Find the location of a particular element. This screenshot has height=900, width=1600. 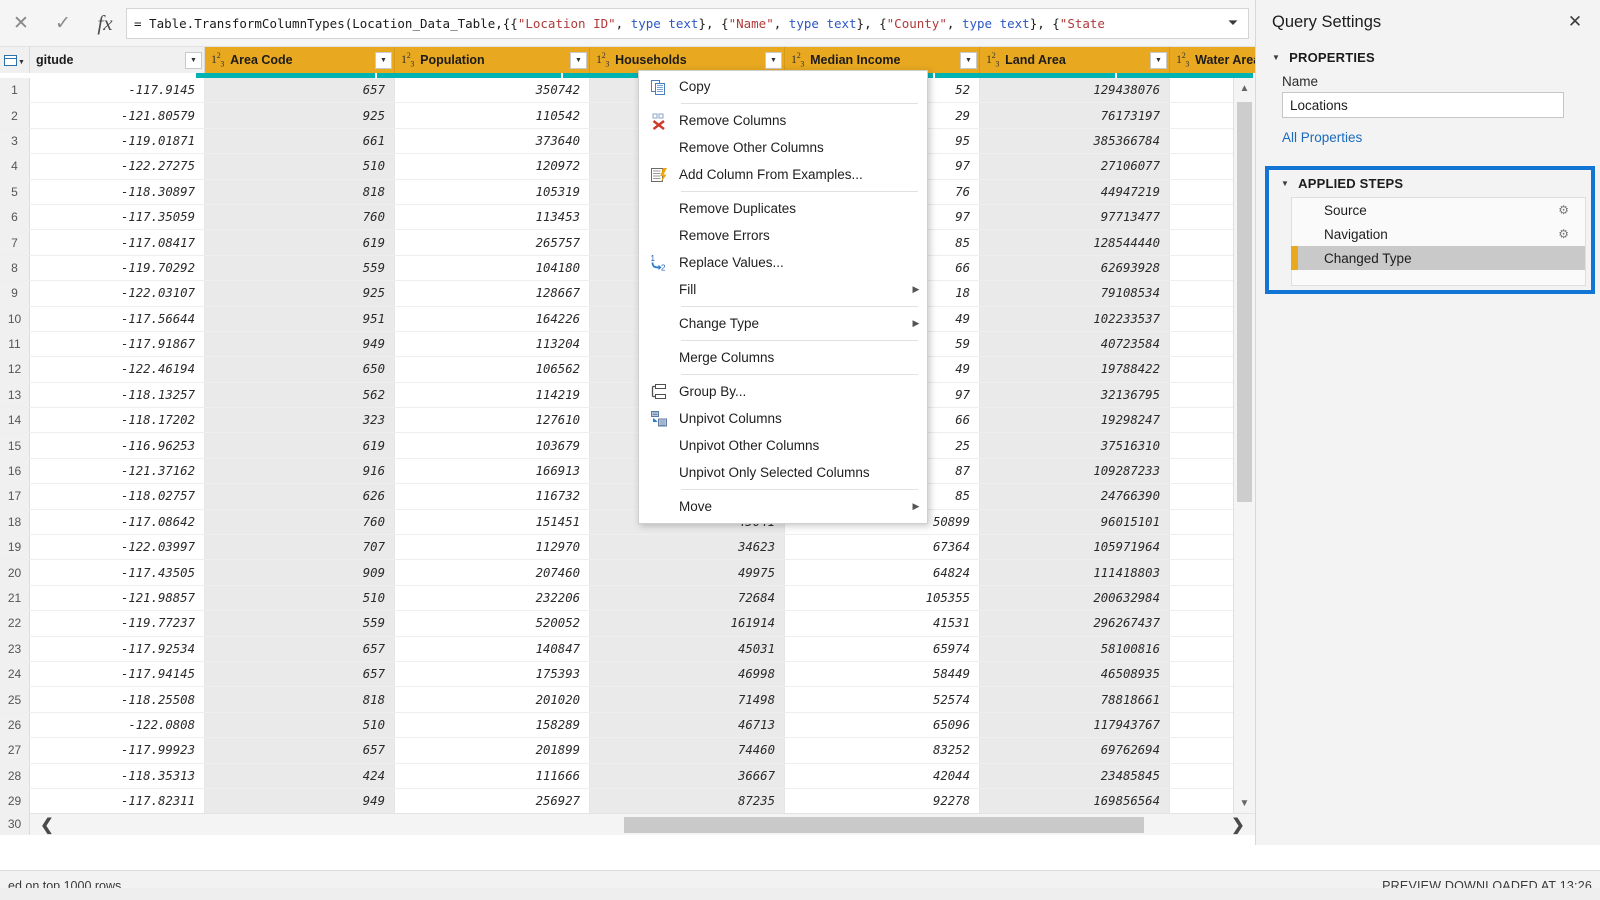

table-cell: -122.0808 is located at coordinates (117, 725).